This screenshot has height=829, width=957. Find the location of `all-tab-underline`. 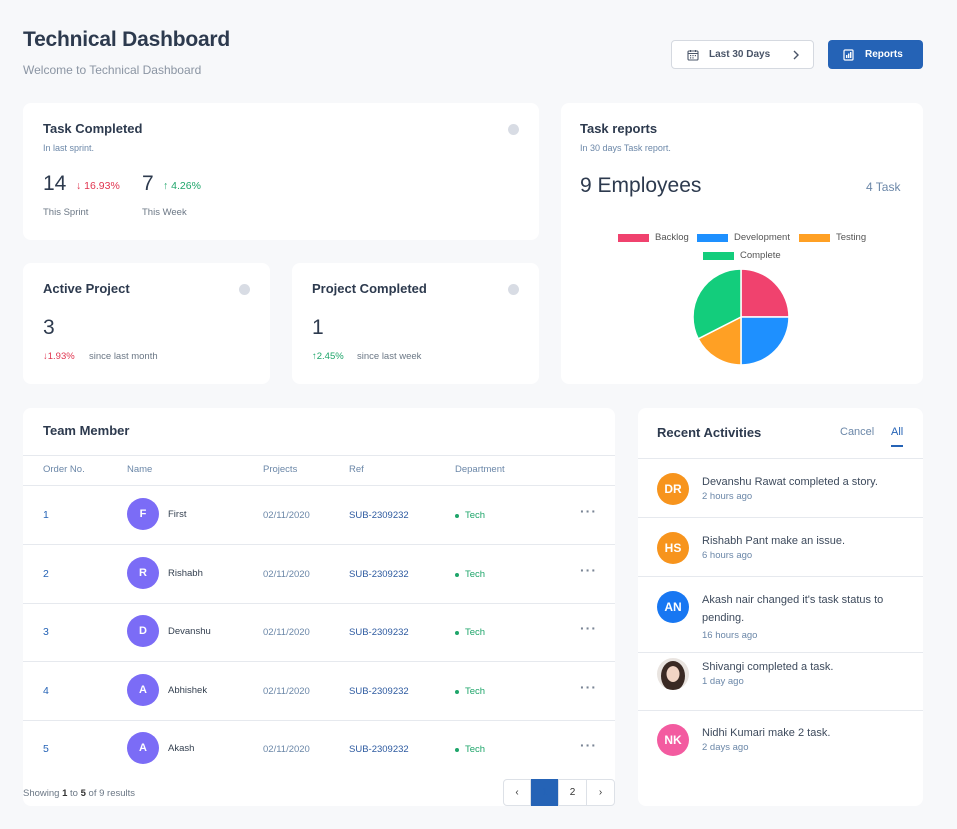

all-tab-underline is located at coordinates (897, 446).